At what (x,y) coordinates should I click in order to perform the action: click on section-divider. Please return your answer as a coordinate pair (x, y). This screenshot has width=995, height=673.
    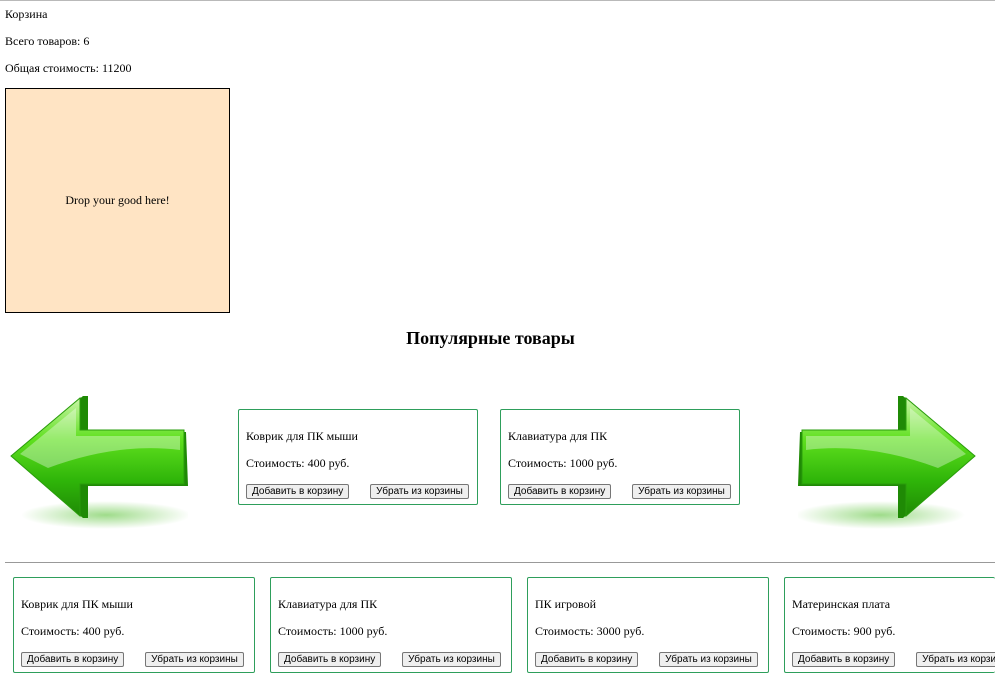
    Looking at the image, I should click on (500, 562).